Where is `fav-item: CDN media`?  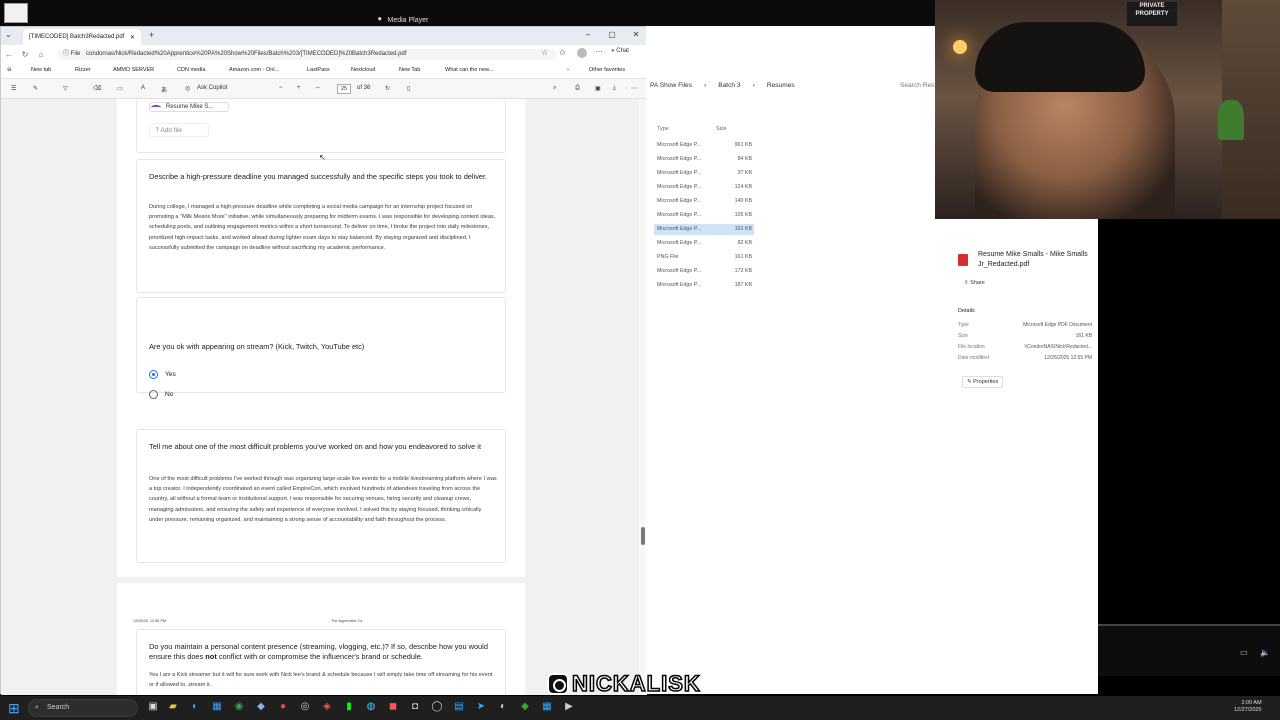
fav-item: CDN media is located at coordinates (191, 70).